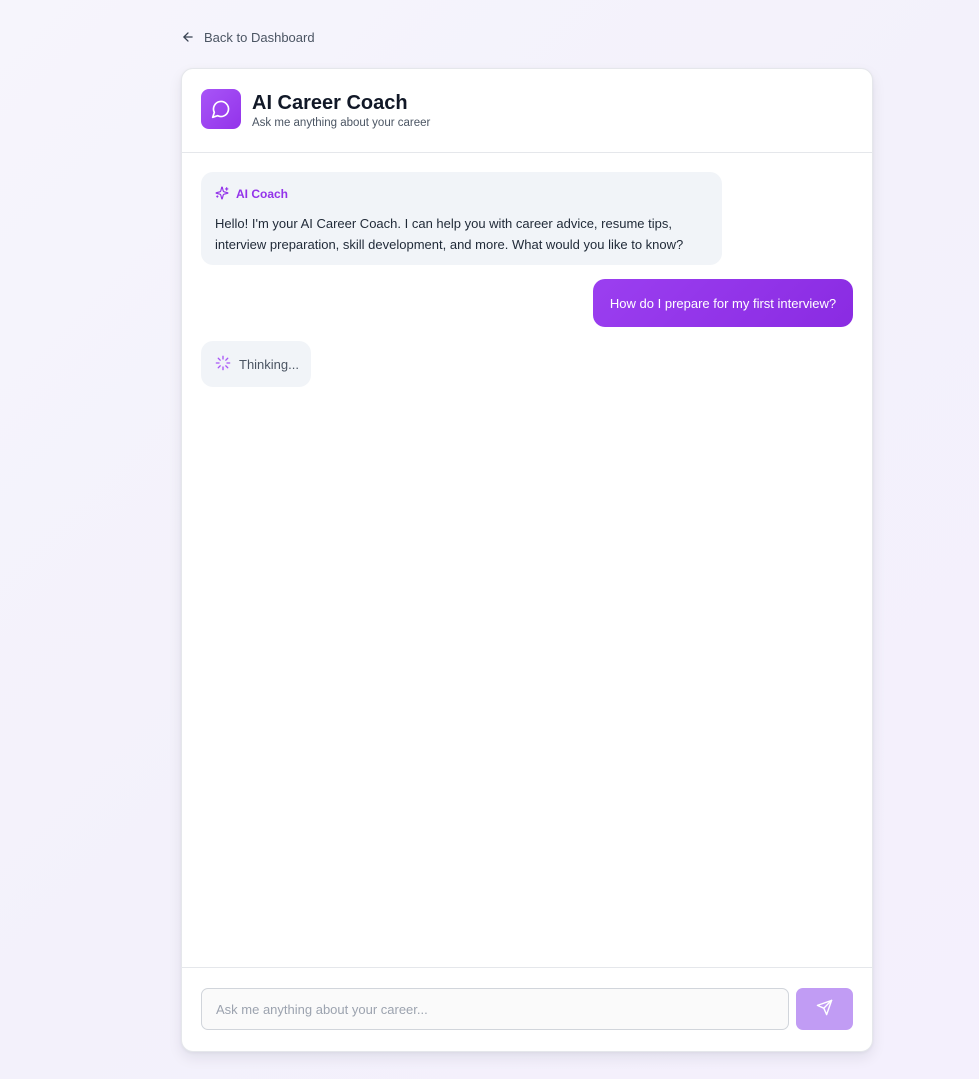  What do you see at coordinates (495, 1009) in the screenshot?
I see `chat-message-input` at bounding box center [495, 1009].